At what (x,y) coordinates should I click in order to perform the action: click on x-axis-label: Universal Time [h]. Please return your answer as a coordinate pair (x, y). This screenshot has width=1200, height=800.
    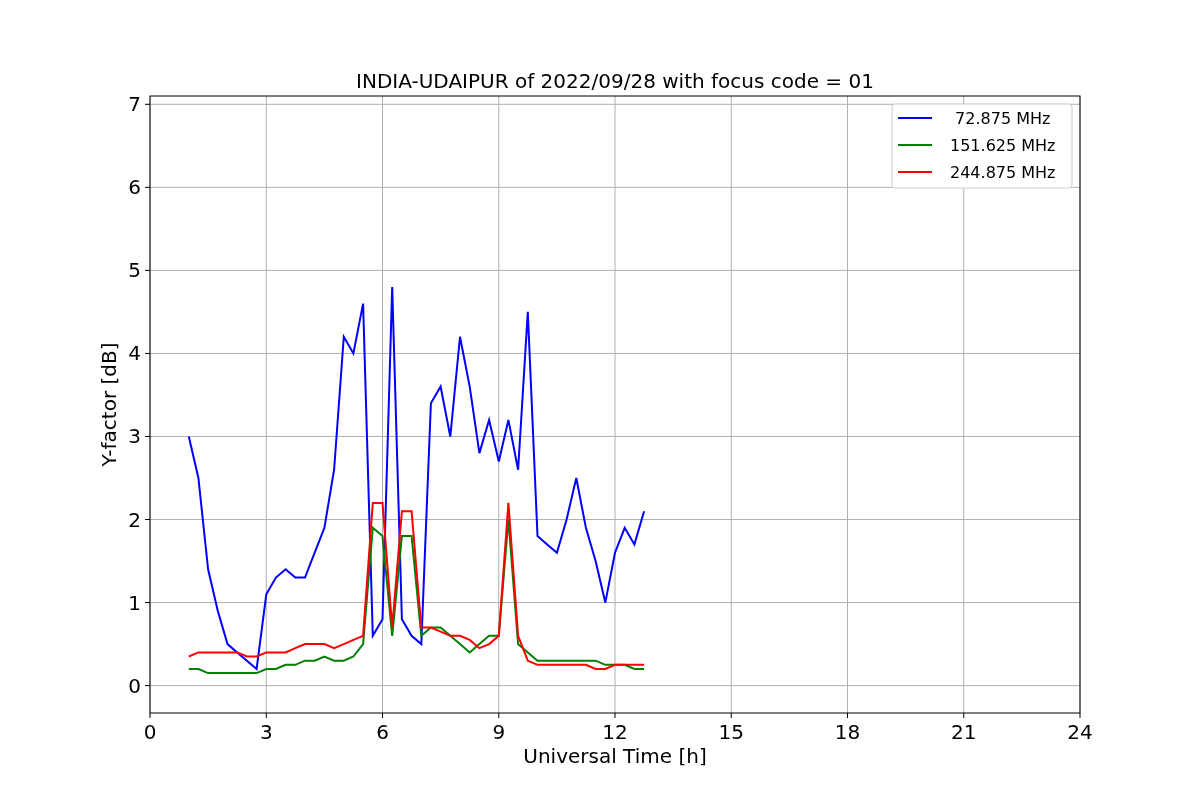
    Looking at the image, I should click on (615, 756).